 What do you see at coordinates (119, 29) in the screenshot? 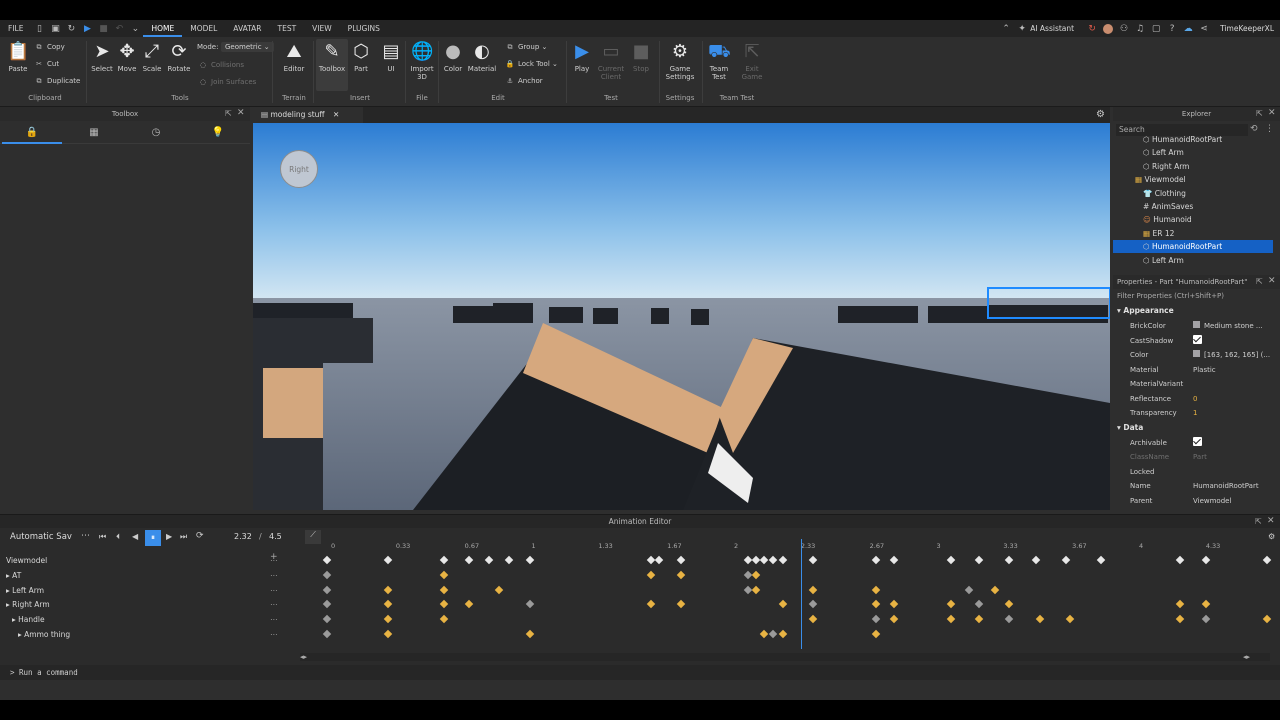
I see `undo-icon: ↶` at bounding box center [119, 29].